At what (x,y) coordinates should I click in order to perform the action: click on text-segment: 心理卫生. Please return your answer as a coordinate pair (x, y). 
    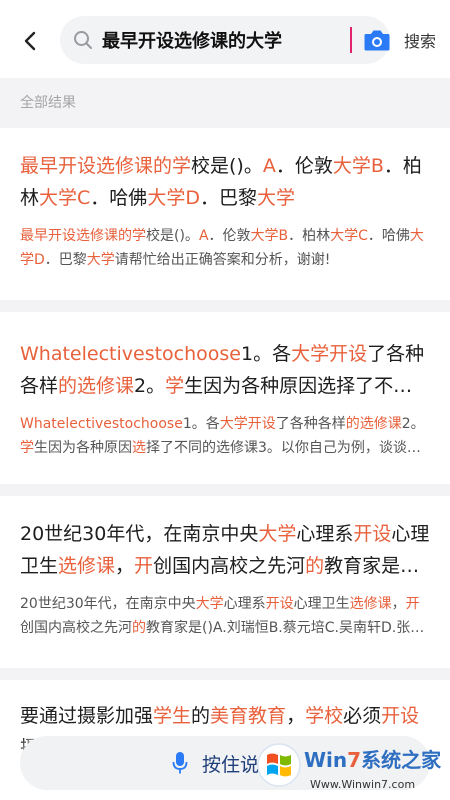
    Looking at the image, I should click on (321, 604).